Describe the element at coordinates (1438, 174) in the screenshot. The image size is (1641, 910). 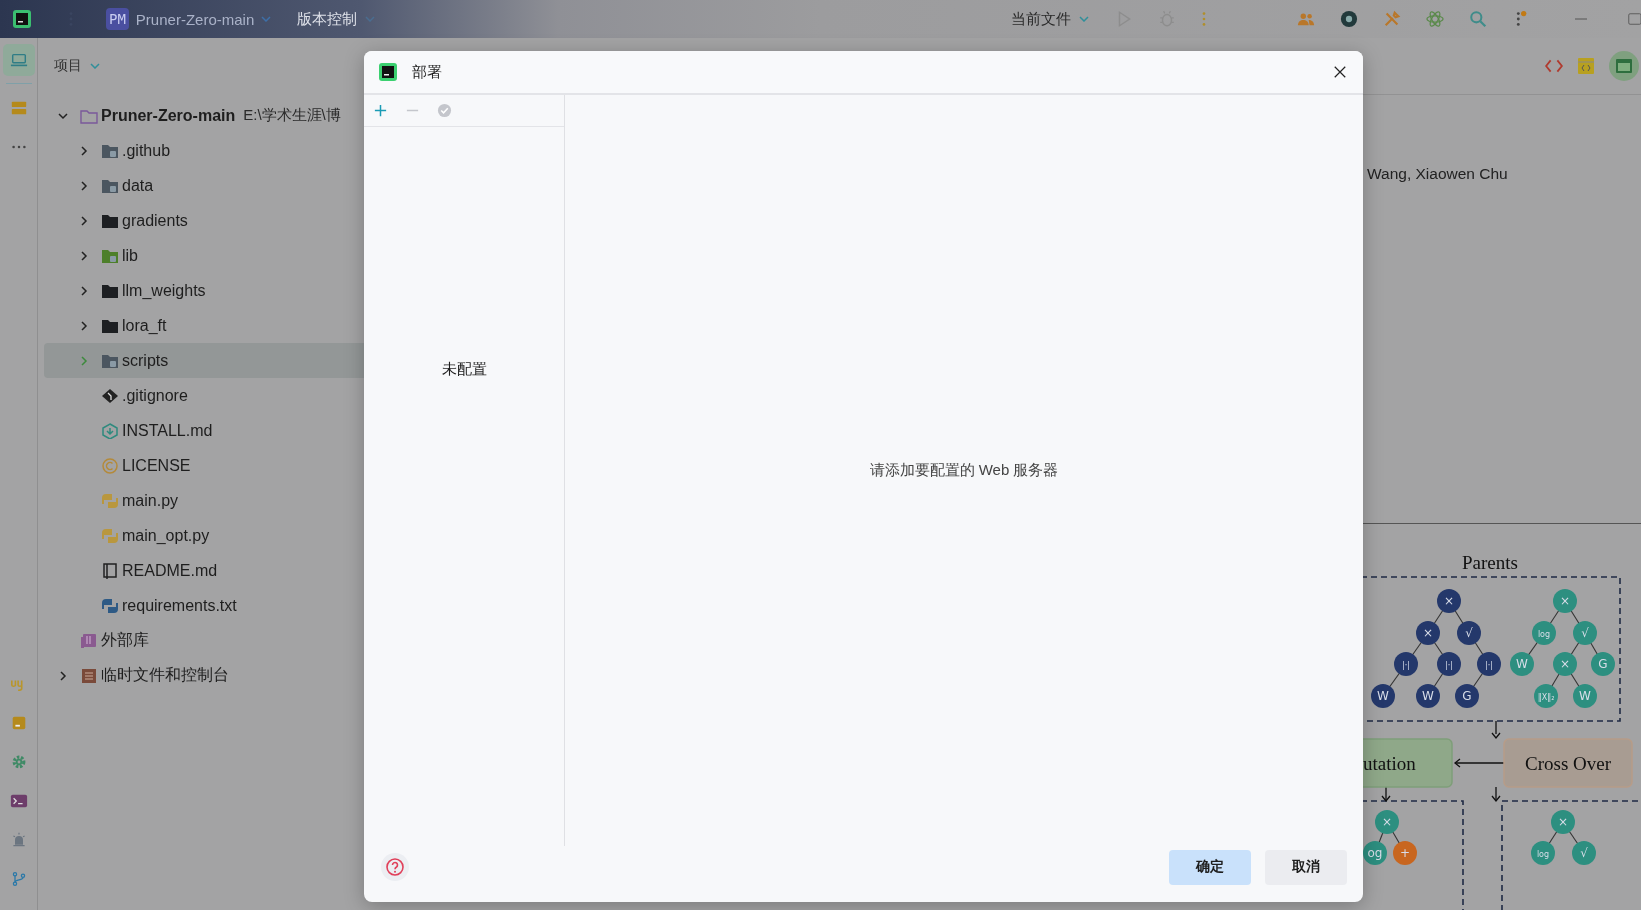
I see `author-names: Wang, Xiaowen Chu` at that location.